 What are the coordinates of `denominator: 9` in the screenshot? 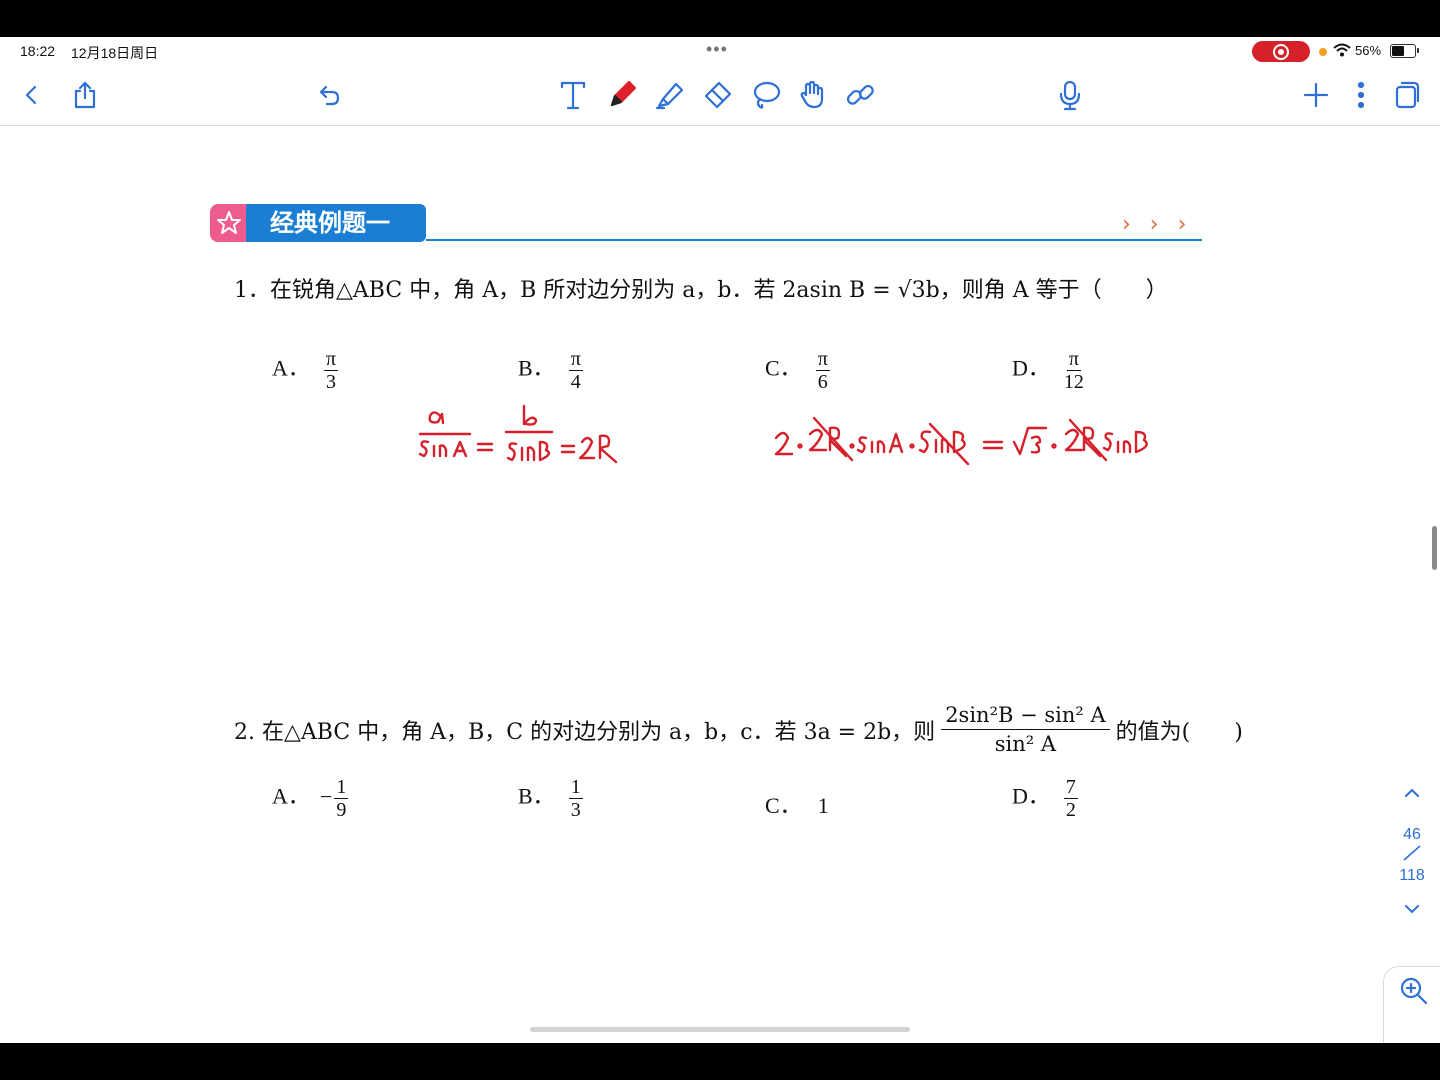 It's located at (341, 810).